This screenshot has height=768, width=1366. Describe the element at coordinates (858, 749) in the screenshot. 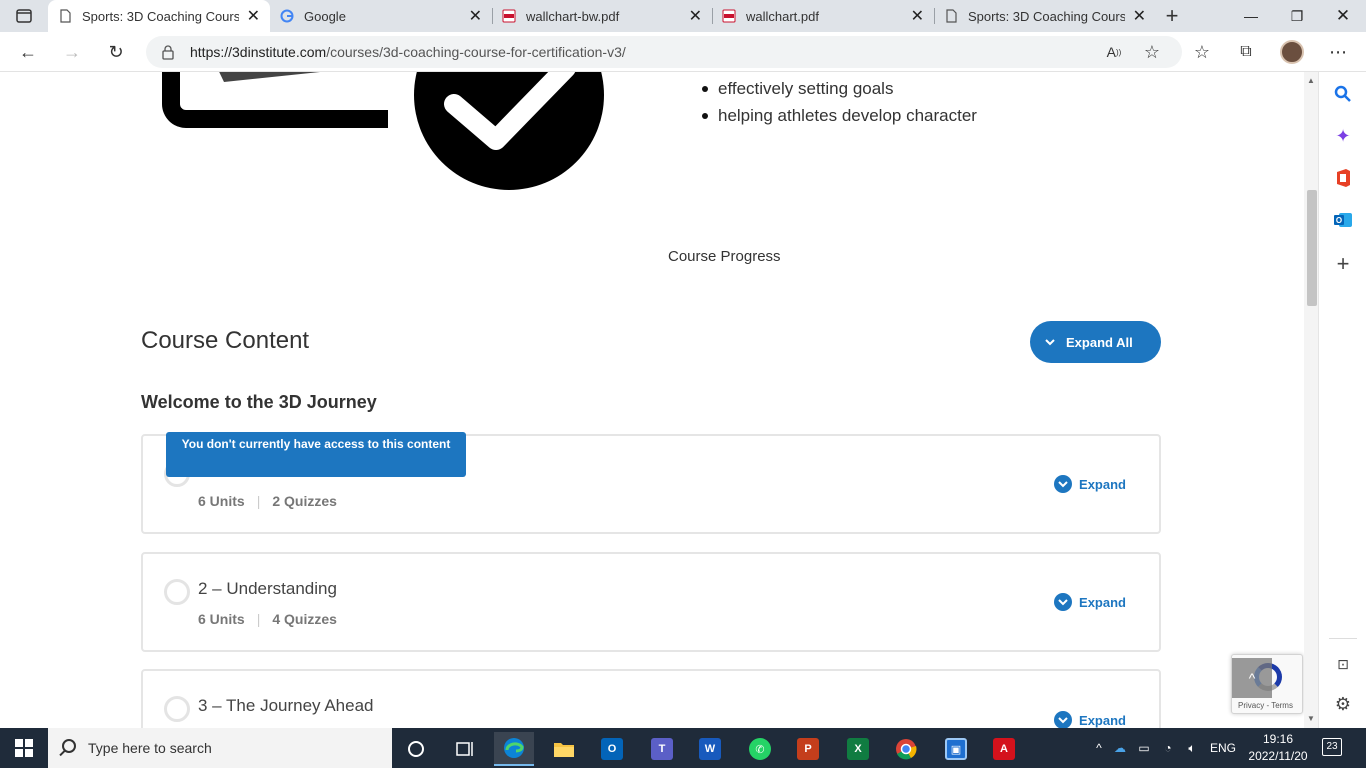

I see `excel-icon: X` at that location.